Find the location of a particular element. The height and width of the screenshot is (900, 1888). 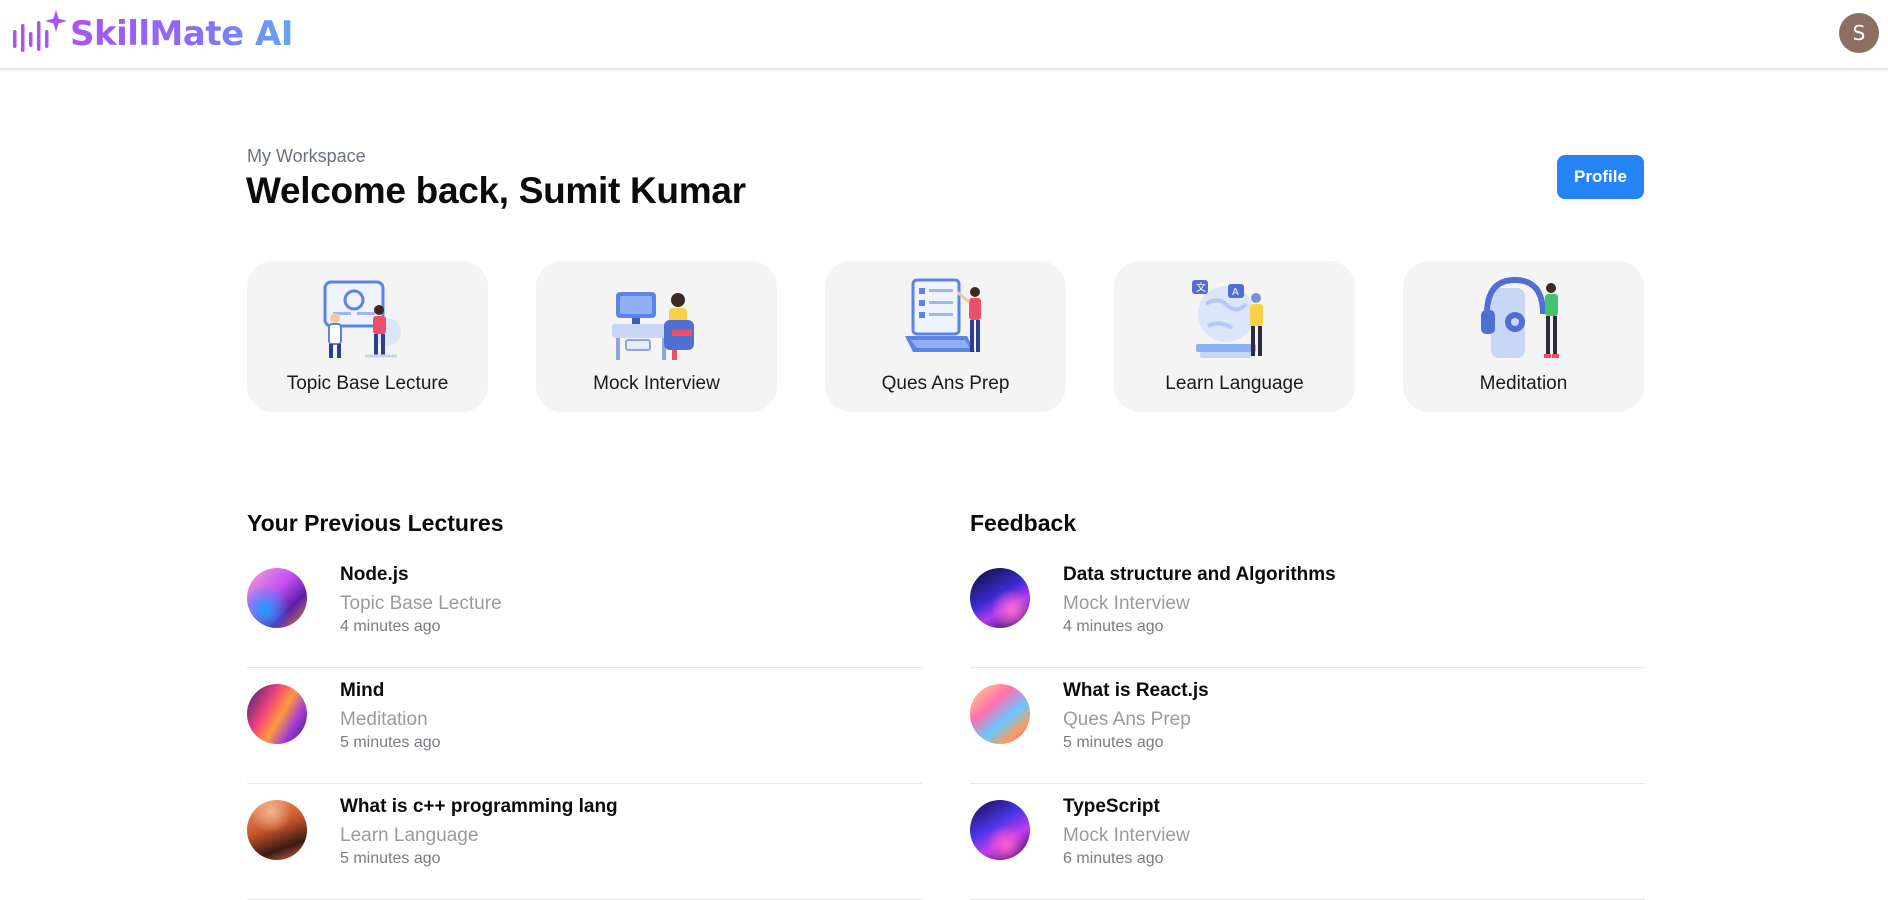

feature-card-ques-ans-prep: Ques Ans Prep is located at coordinates (945, 336).